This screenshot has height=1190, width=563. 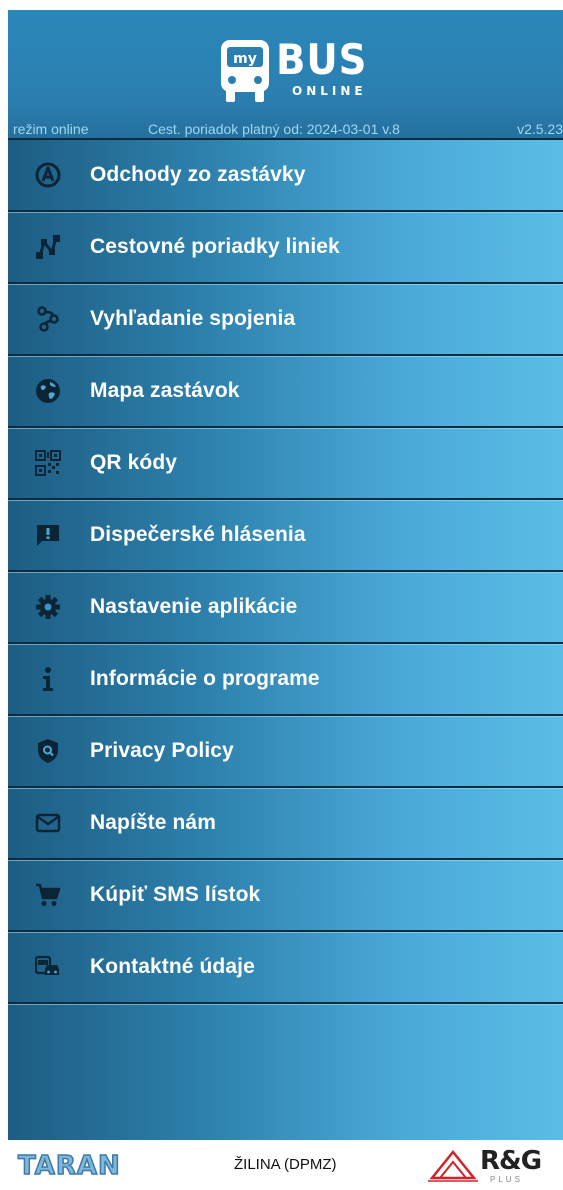 I want to click on menu-item-dispatcher-messages: Dispečerské hlásenia, so click(x=285, y=536).